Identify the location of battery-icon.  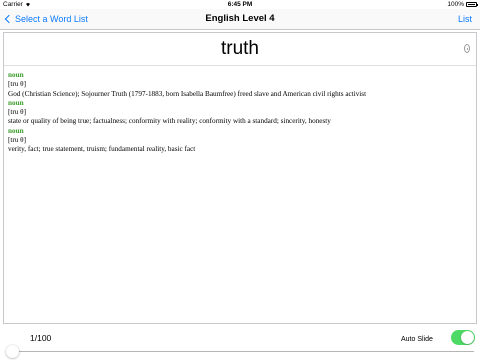
(472, 4).